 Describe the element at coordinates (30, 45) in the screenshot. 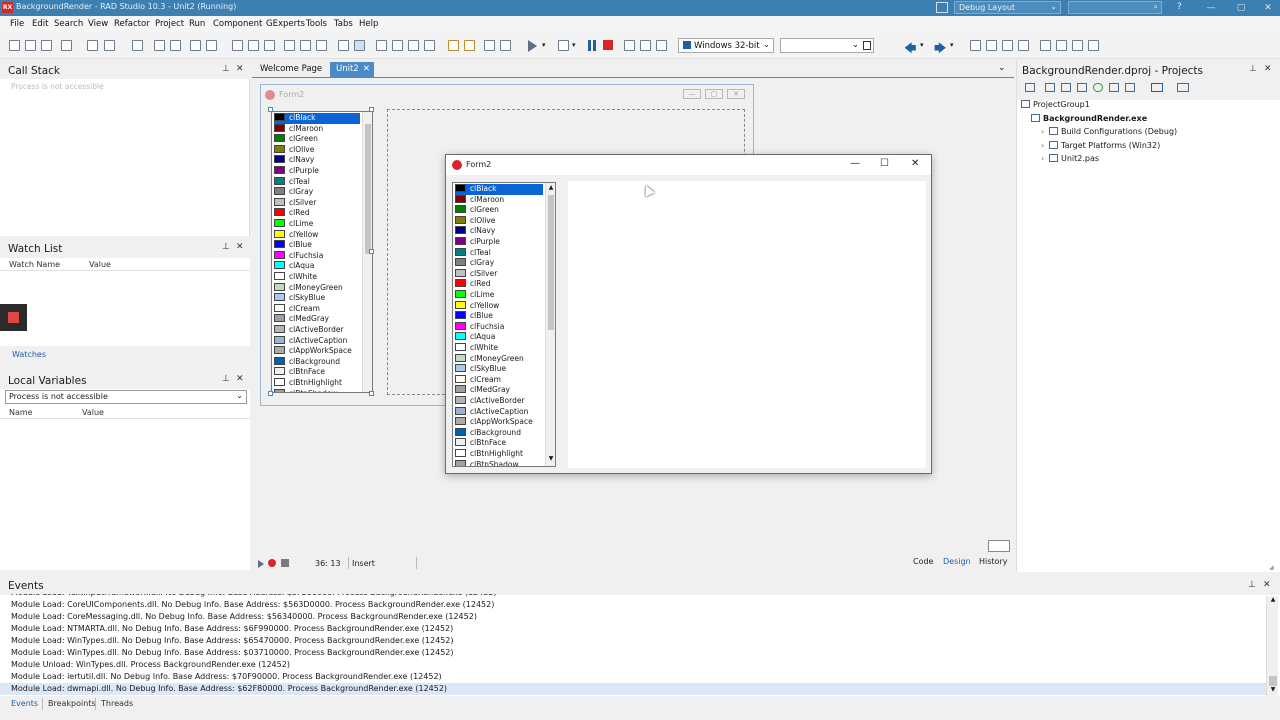

I see `open-icon` at that location.